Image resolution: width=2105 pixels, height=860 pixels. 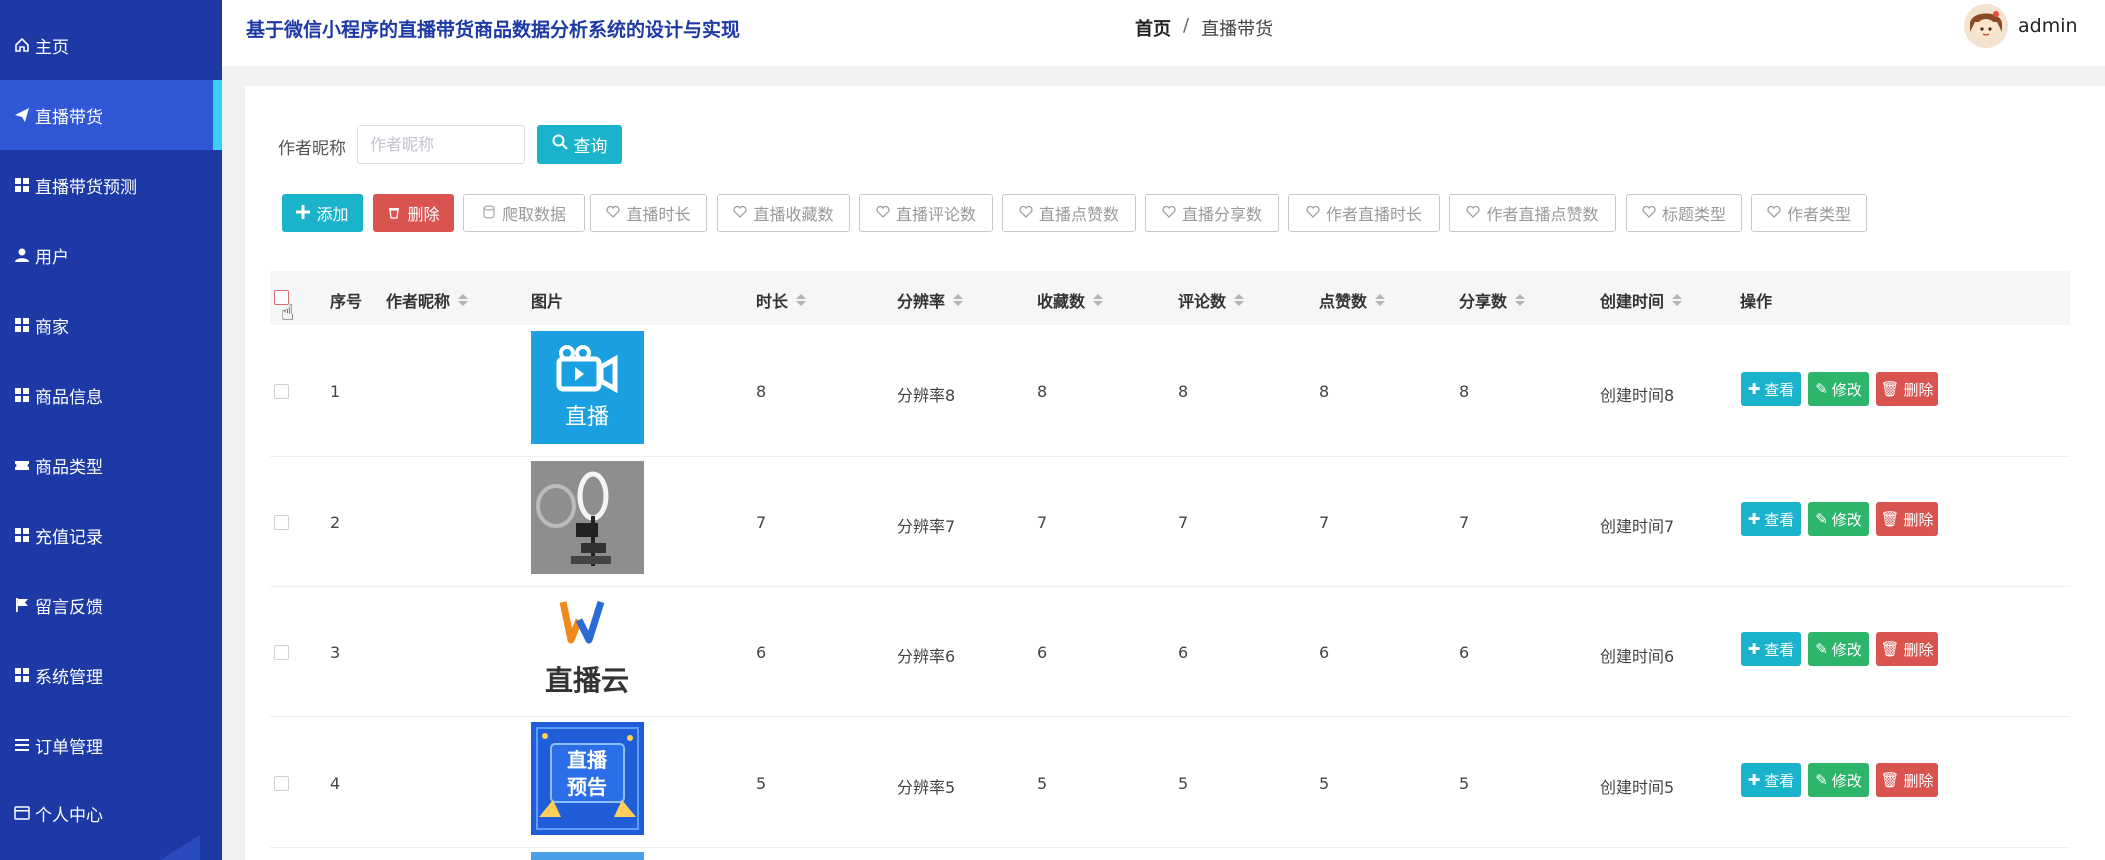 I want to click on sidebar-item-live-sales-forecast: 直播带货预测, so click(x=111, y=185).